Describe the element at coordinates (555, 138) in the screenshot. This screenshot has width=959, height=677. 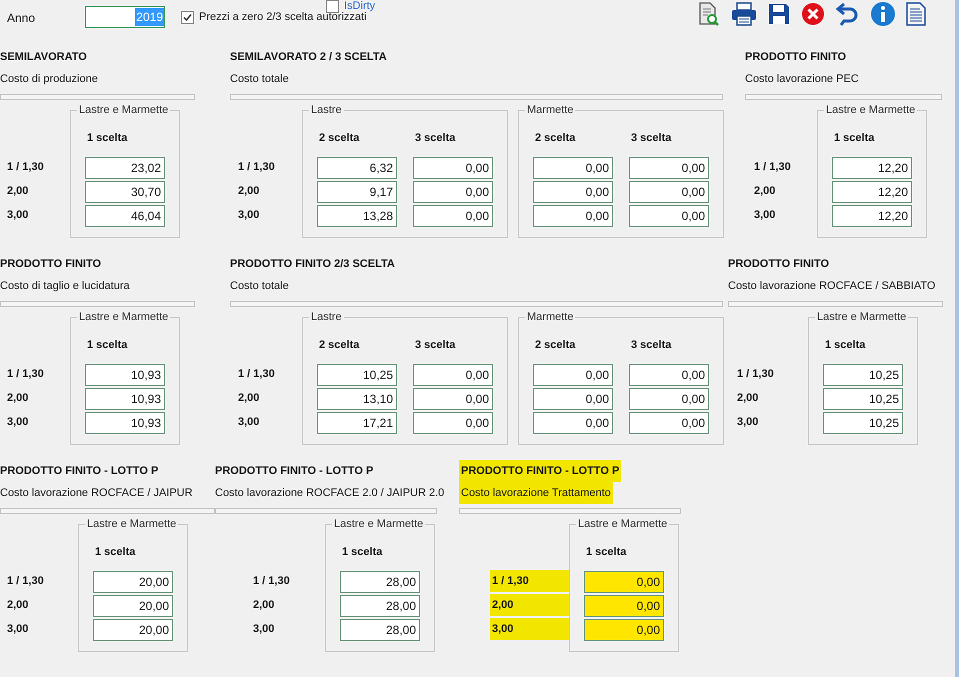
I see `column-header: 2 scelta` at that location.